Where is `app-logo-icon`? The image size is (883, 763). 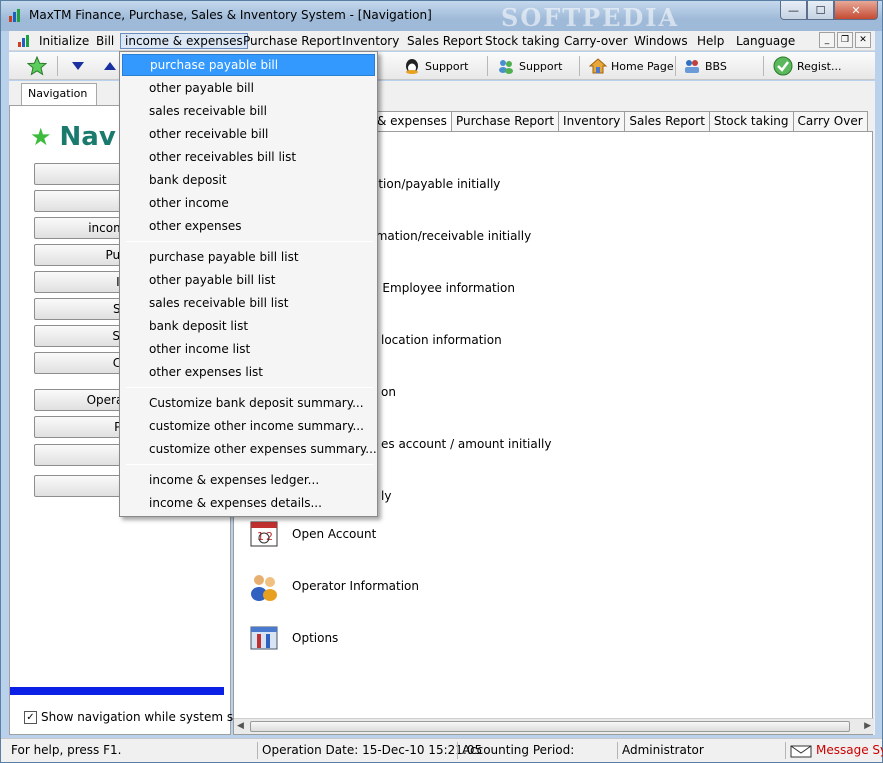
app-logo-icon is located at coordinates (14, 15).